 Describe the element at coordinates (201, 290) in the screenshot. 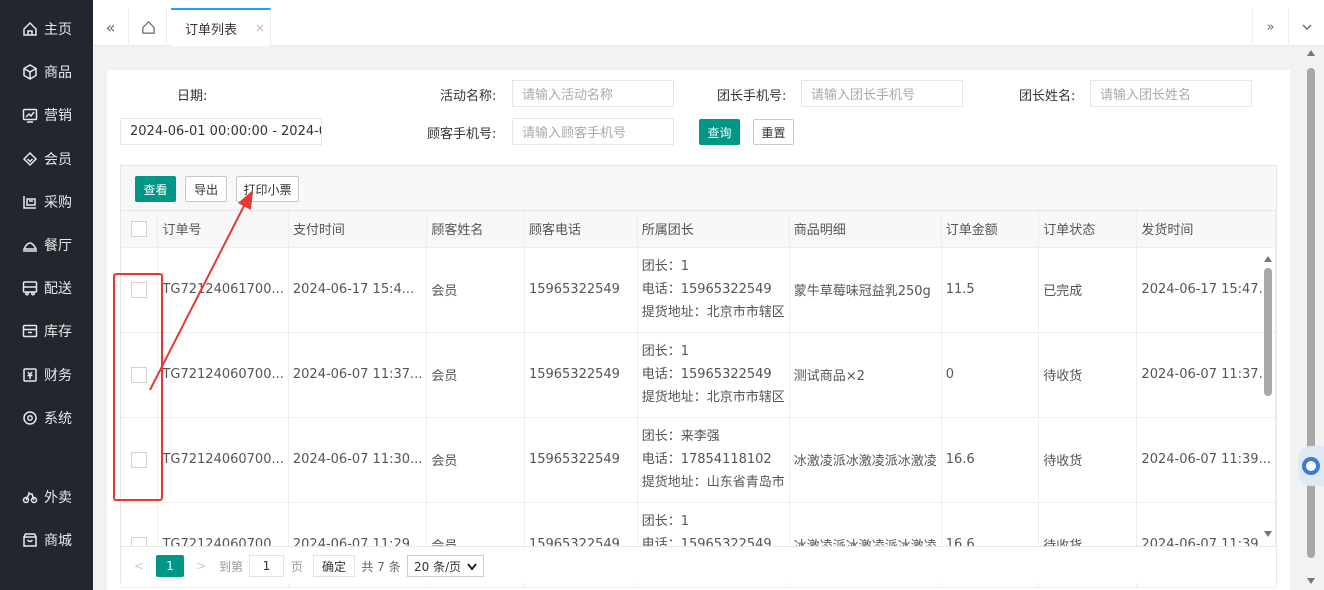

I see `annotation-arrow-icon` at that location.